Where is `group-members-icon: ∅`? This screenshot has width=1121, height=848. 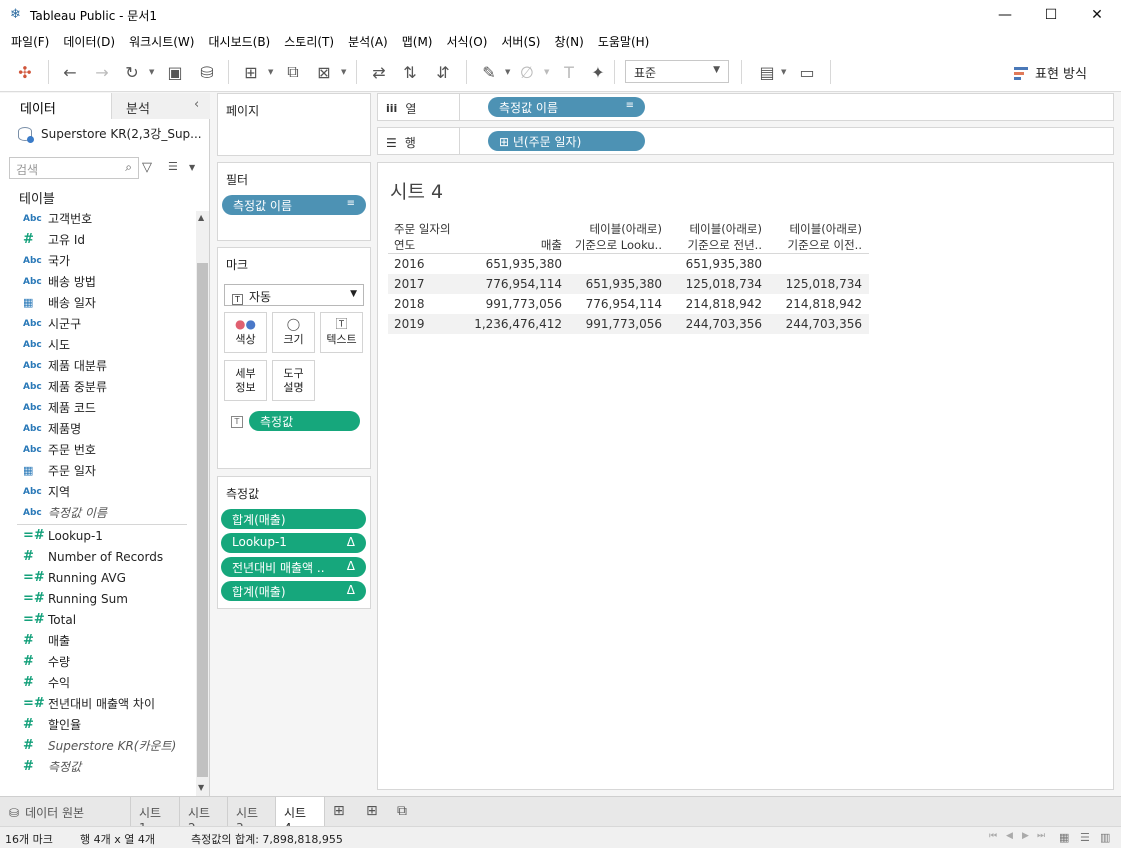
group-members-icon: ∅ is located at coordinates (527, 72).